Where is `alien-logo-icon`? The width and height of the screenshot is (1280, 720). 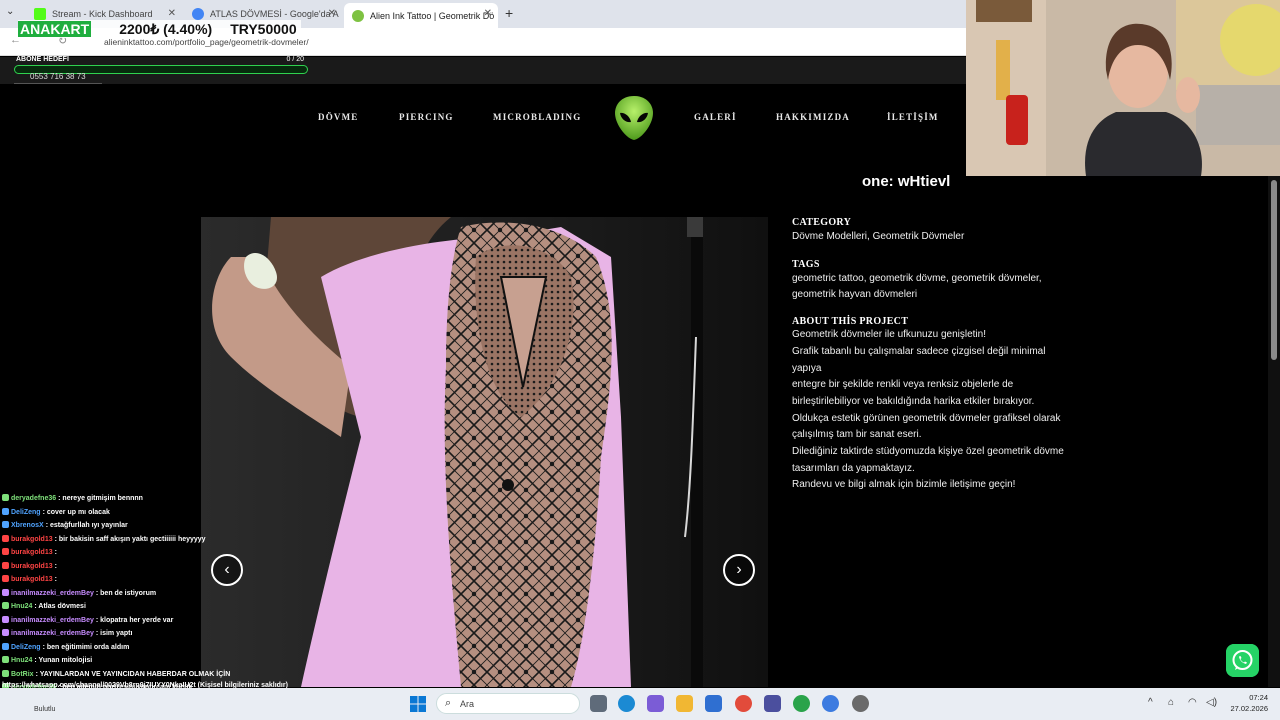 alien-logo-icon is located at coordinates (634, 118).